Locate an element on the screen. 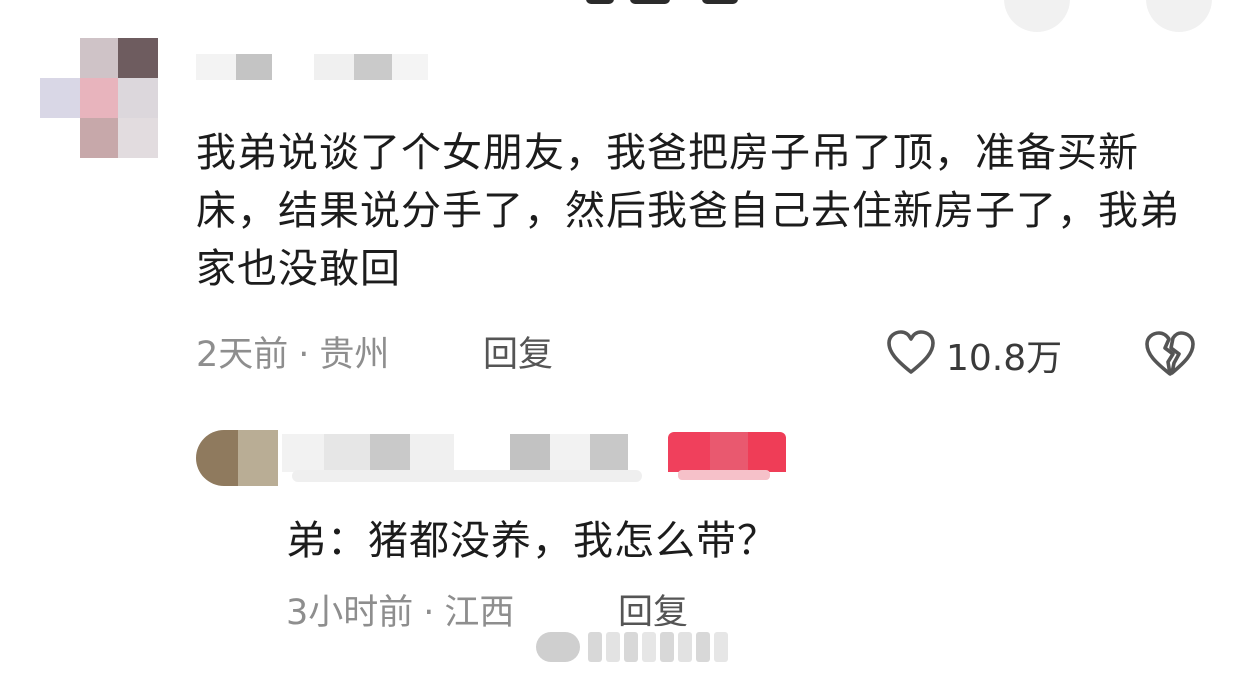  header-strip is located at coordinates (630, 16).